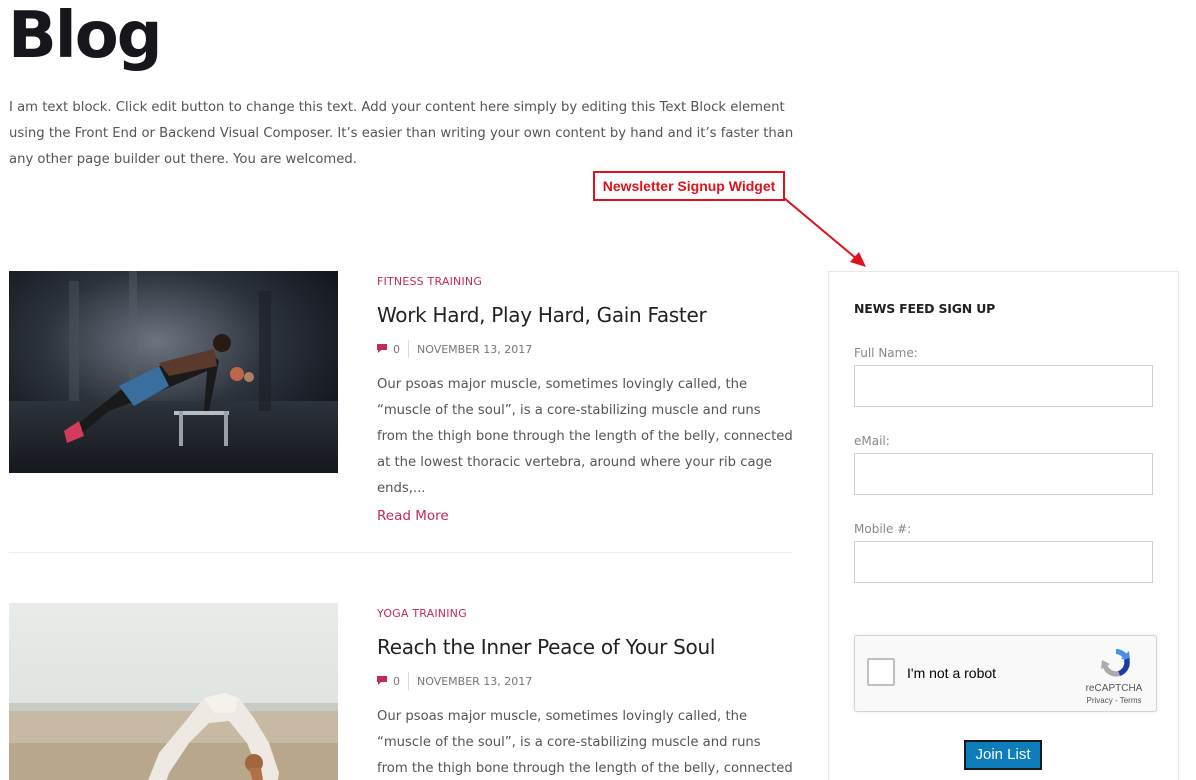 This screenshot has height=780, width=1196. I want to click on mobile-label: Mobile #:, so click(883, 529).